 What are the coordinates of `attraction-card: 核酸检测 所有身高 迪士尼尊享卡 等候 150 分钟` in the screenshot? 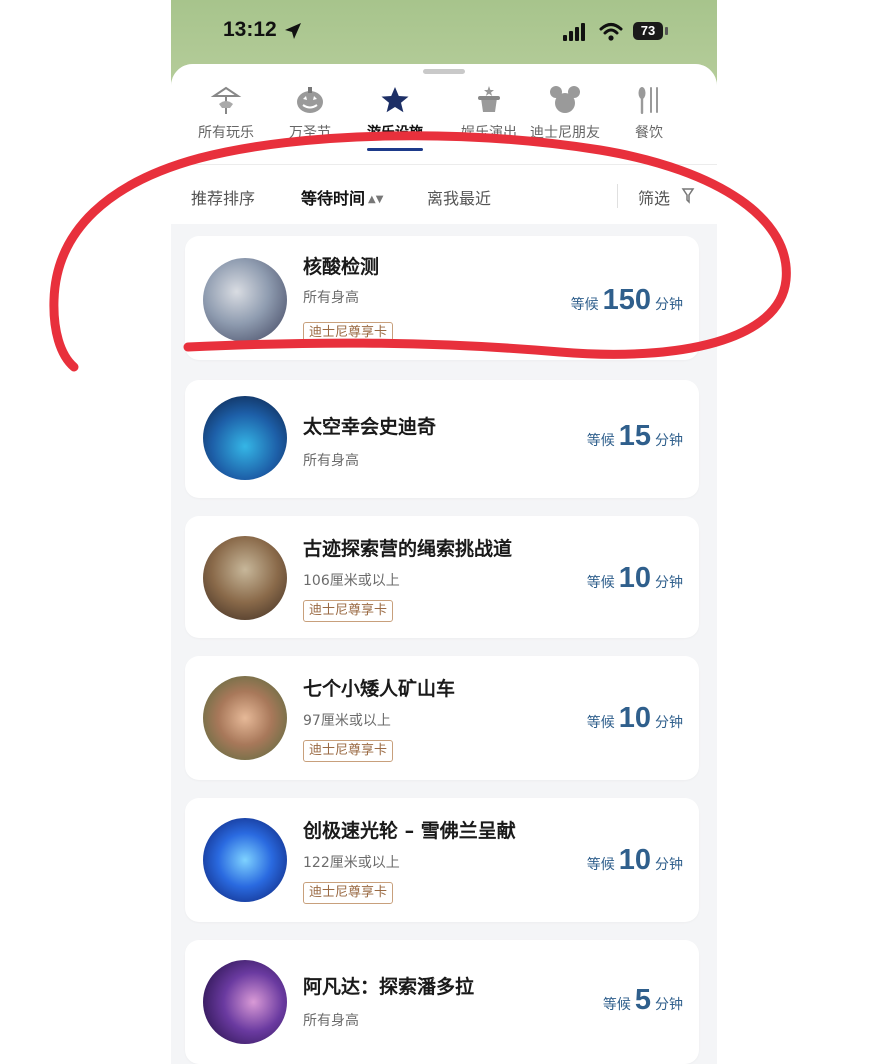 It's located at (442, 298).